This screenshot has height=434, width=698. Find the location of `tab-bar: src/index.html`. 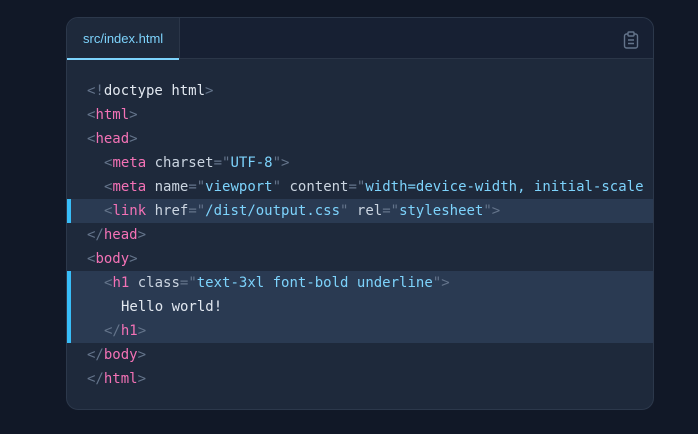

tab-bar: src/index.html is located at coordinates (360, 39).